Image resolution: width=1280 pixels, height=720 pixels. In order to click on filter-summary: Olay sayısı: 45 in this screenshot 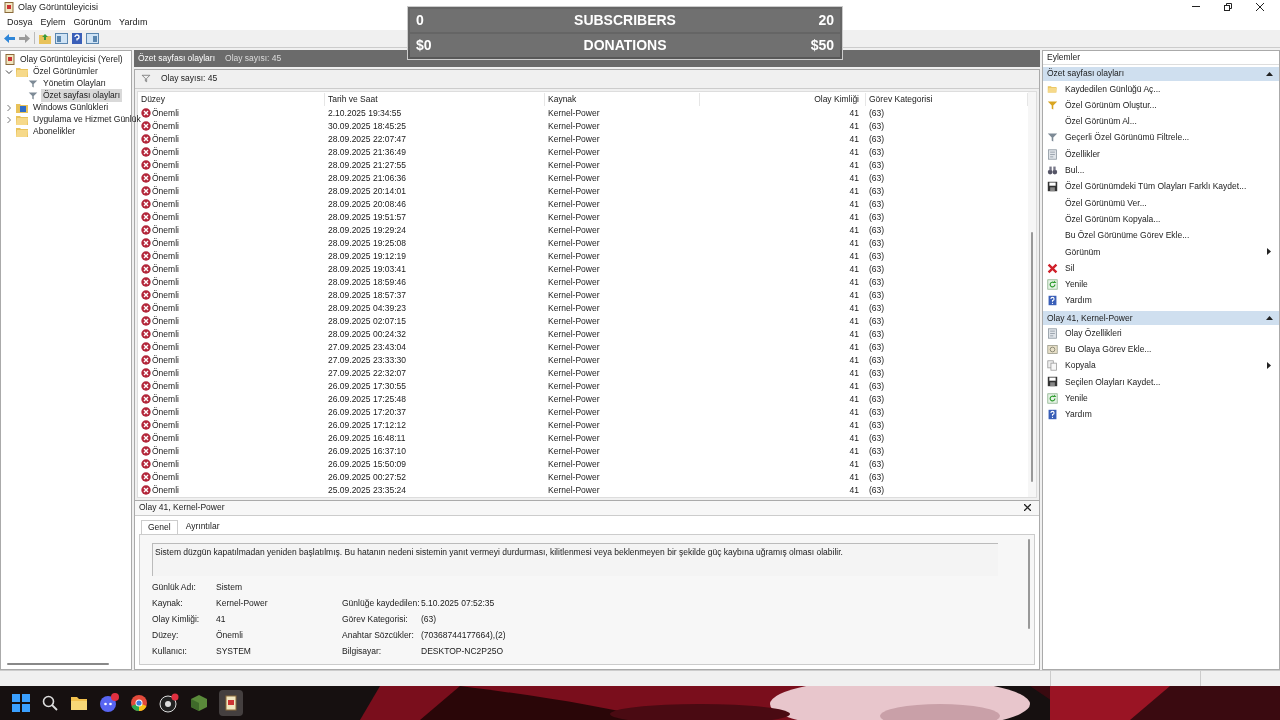, I will do `click(189, 79)`.